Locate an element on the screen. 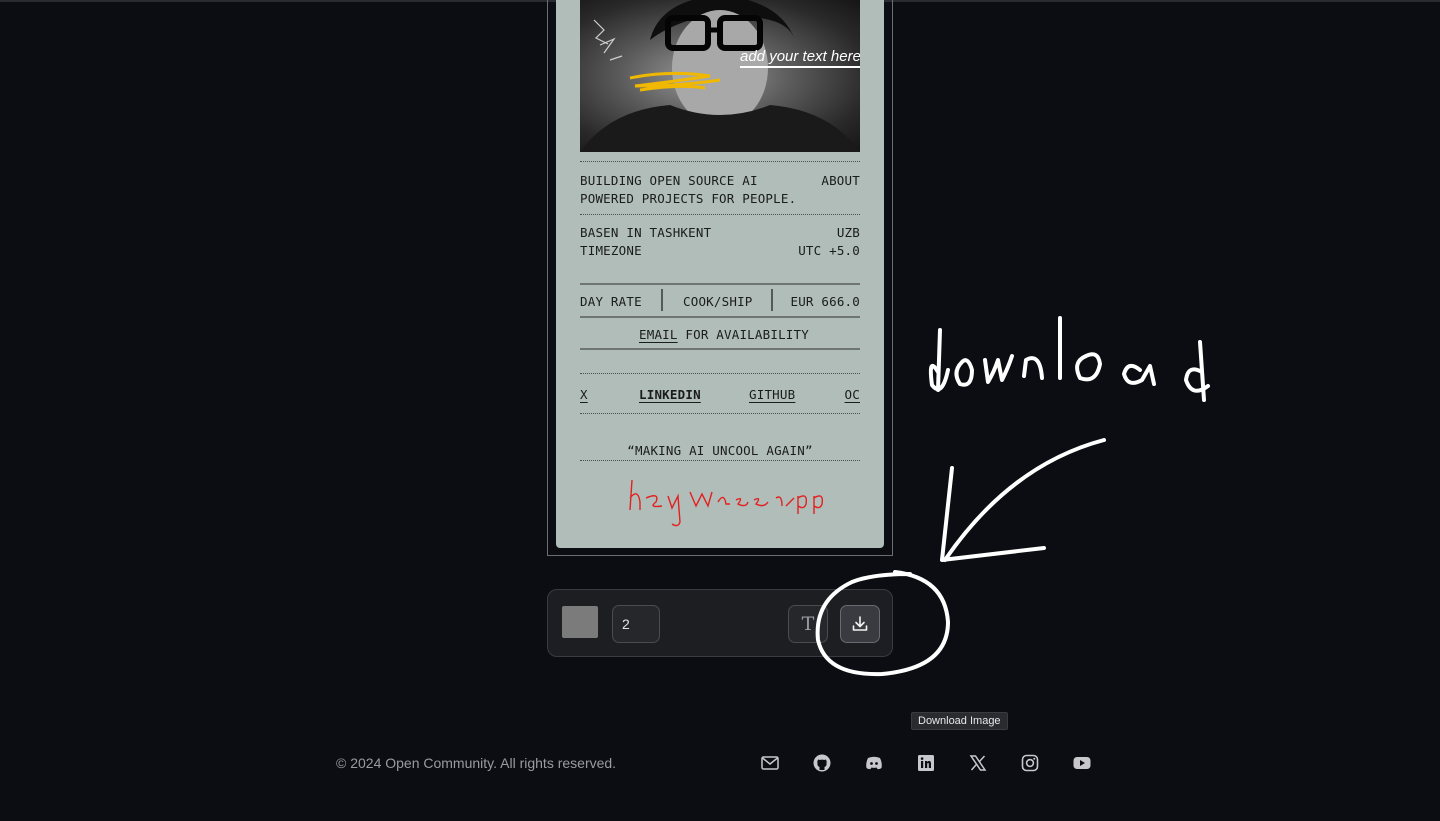  link-oc: OC is located at coordinates (852, 394).